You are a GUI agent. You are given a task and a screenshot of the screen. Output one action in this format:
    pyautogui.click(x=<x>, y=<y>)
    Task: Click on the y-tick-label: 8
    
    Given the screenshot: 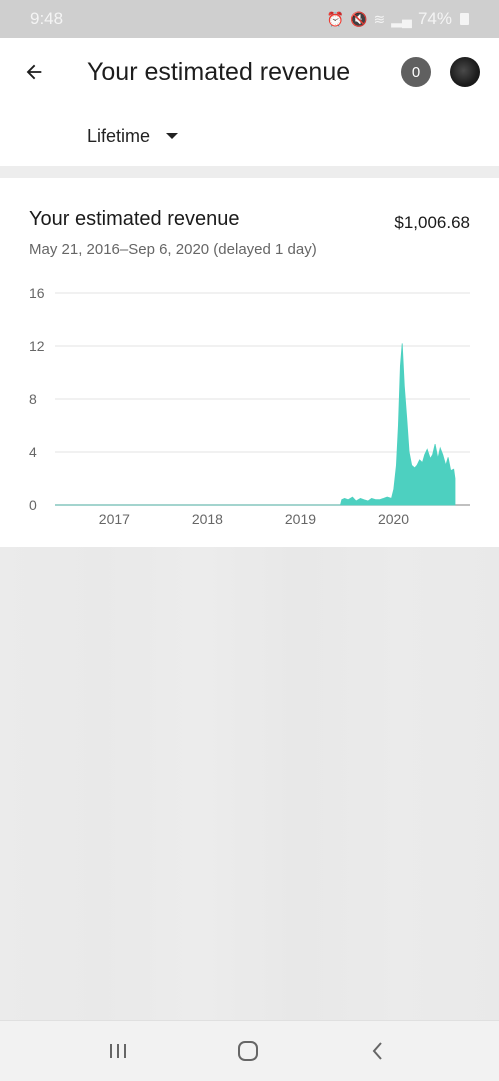 What is the action you would take?
    pyautogui.click(x=33, y=399)
    